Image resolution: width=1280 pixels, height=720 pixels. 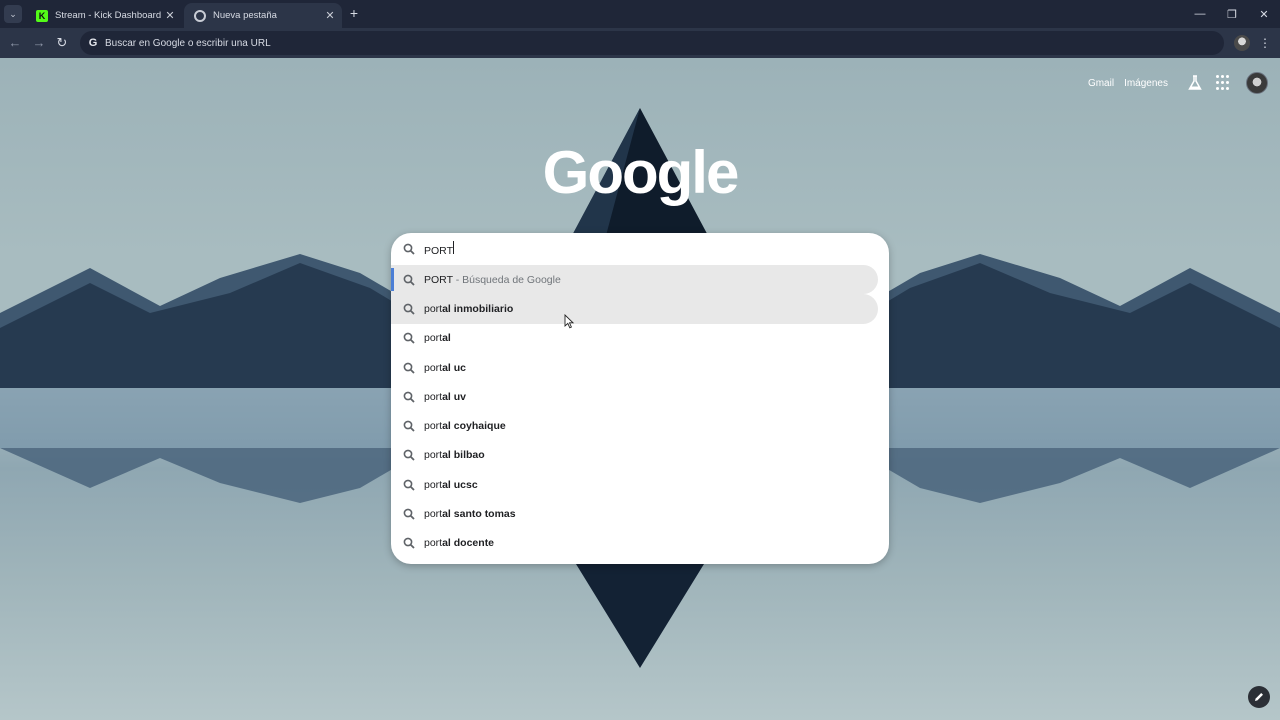 I want to click on header-links: Gmail Imágenes, so click(x=1178, y=83).